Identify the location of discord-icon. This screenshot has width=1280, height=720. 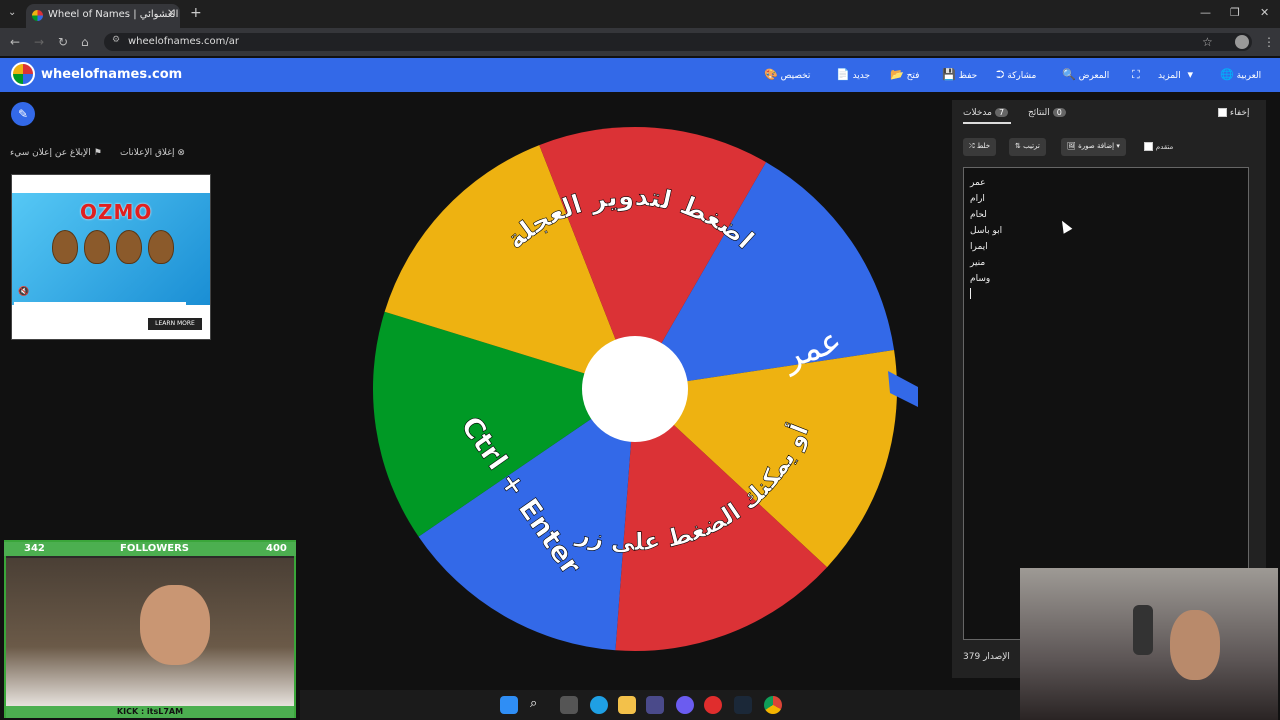
(685, 705).